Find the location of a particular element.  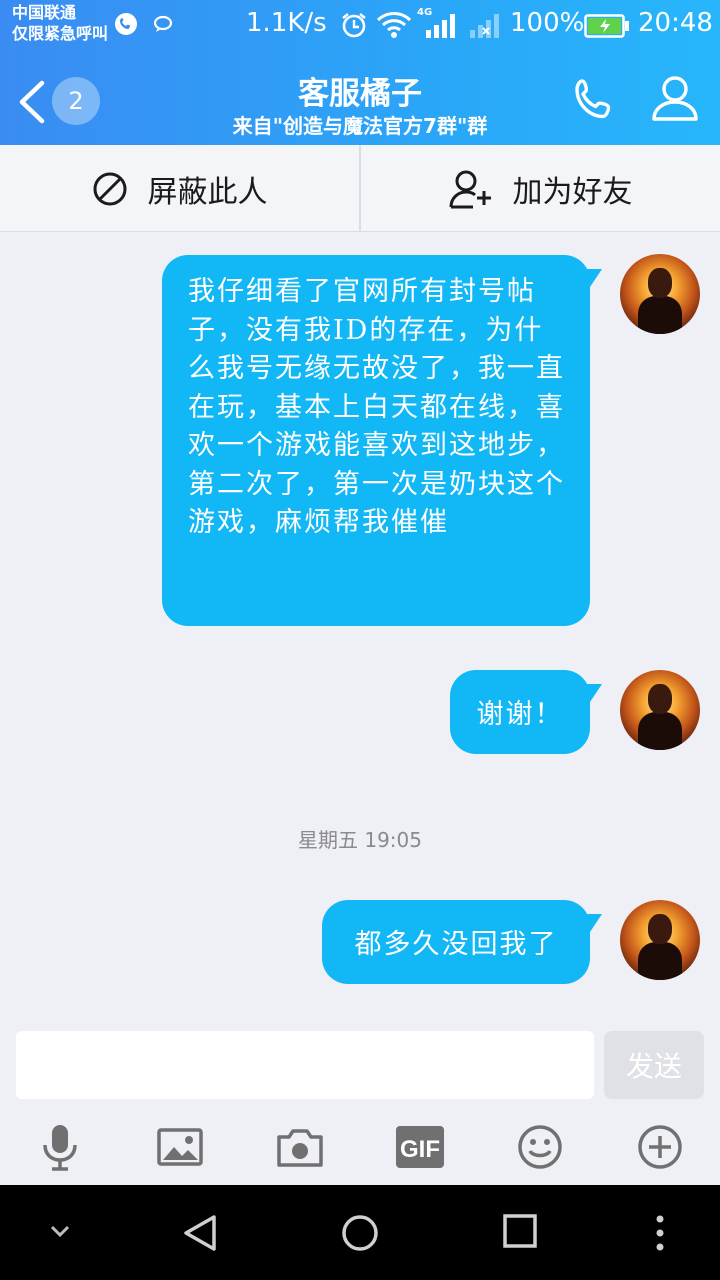

more-options-icon is located at coordinates (660, 1233).